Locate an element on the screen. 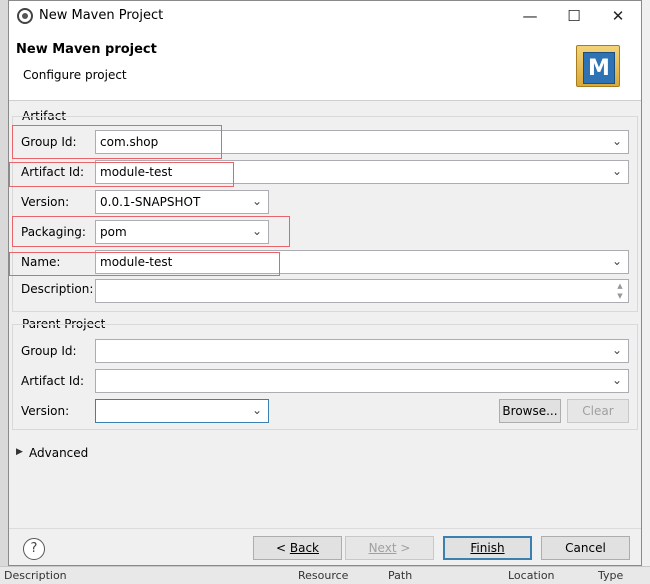 The height and width of the screenshot is (584, 650). finish-label: Finish is located at coordinates (487, 548).